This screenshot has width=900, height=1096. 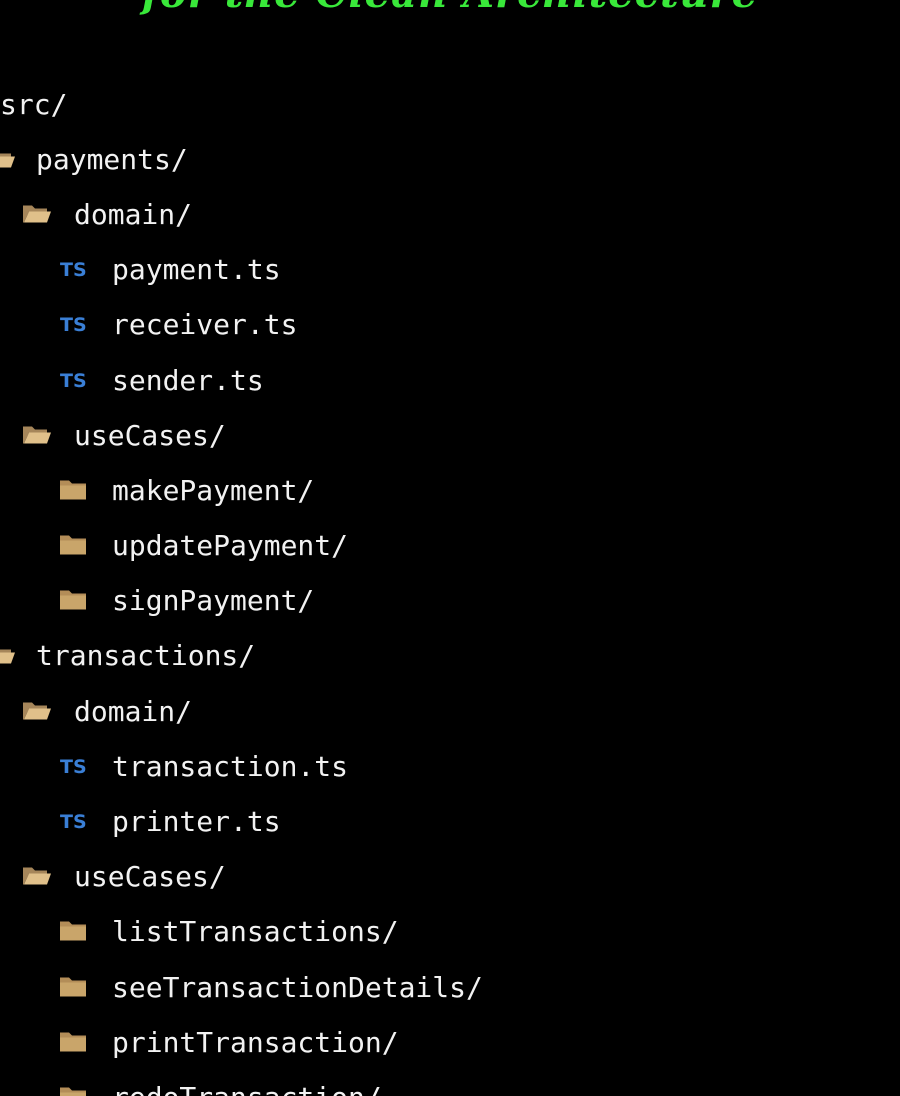 What do you see at coordinates (188, 380) in the screenshot?
I see `file-label: sender.ts` at bounding box center [188, 380].